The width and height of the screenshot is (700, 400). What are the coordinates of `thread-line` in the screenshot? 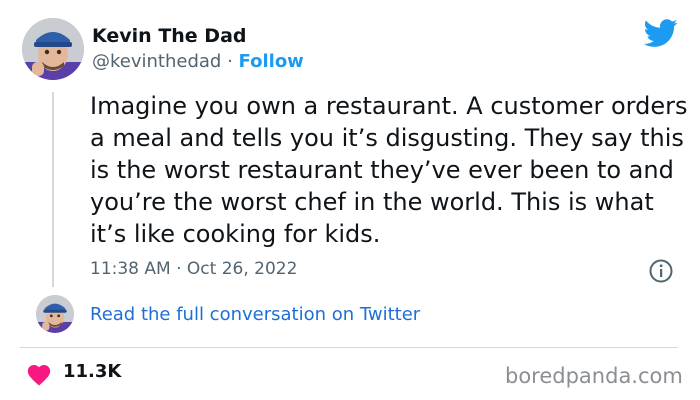 It's located at (53, 189).